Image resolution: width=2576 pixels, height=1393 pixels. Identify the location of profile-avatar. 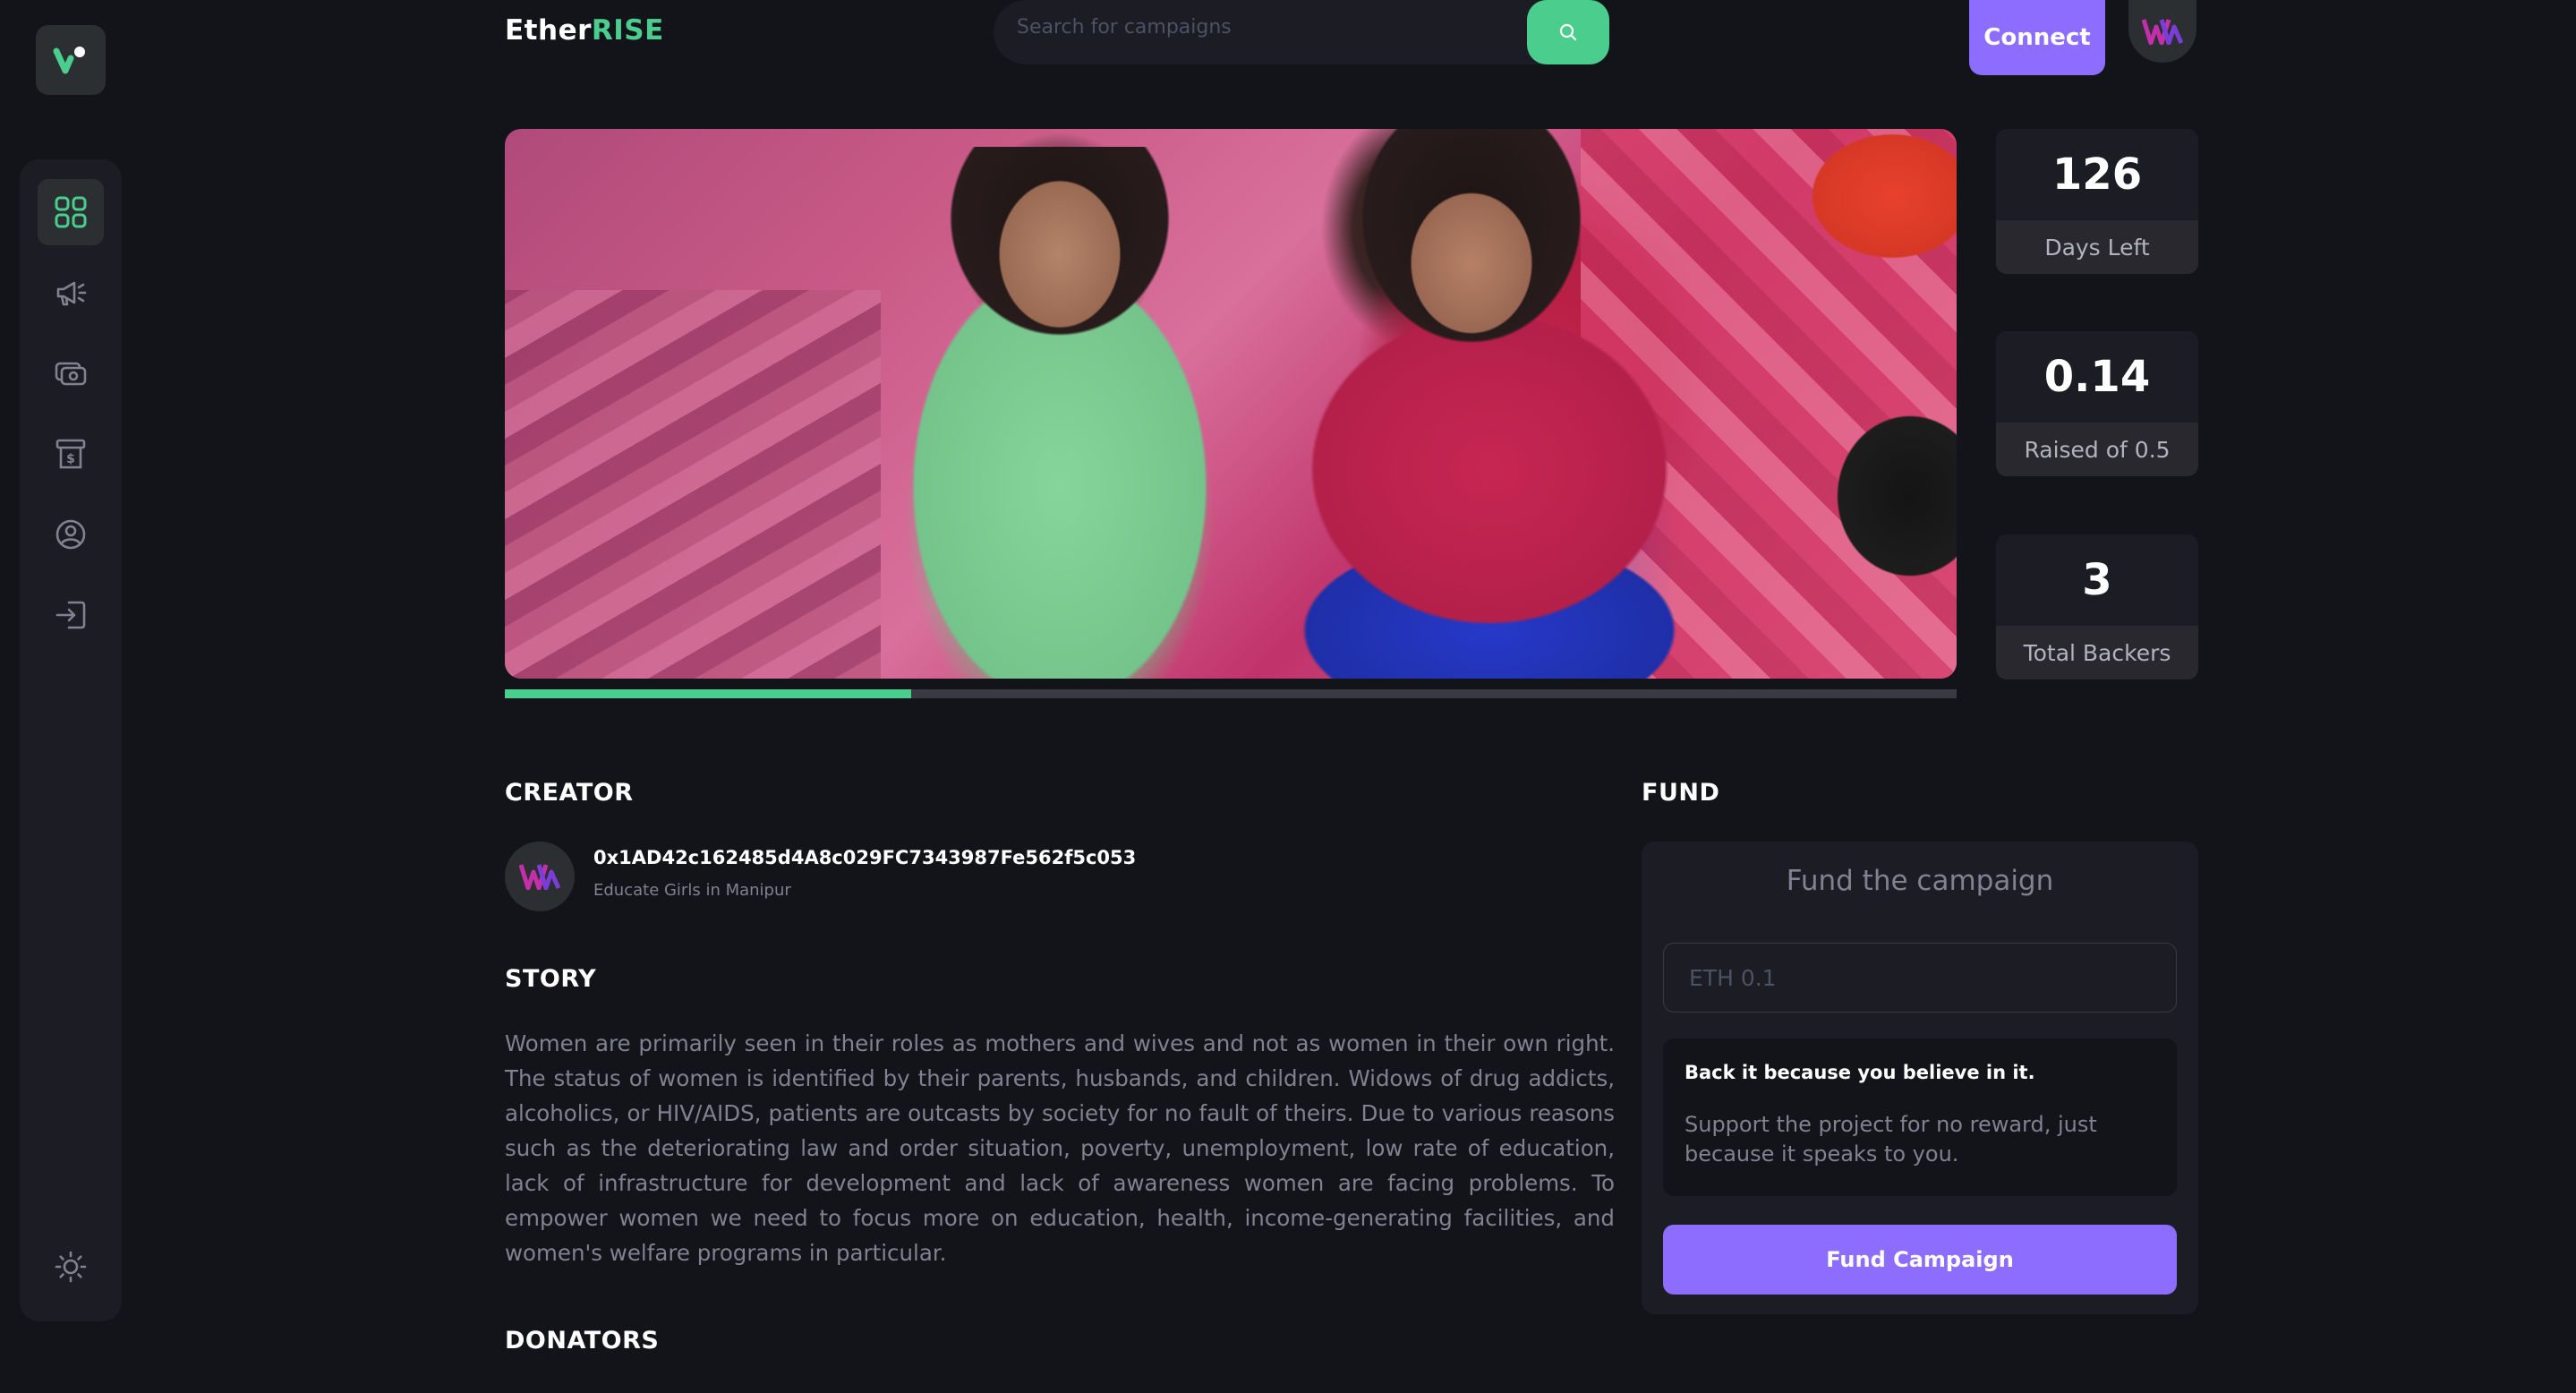
(2162, 32).